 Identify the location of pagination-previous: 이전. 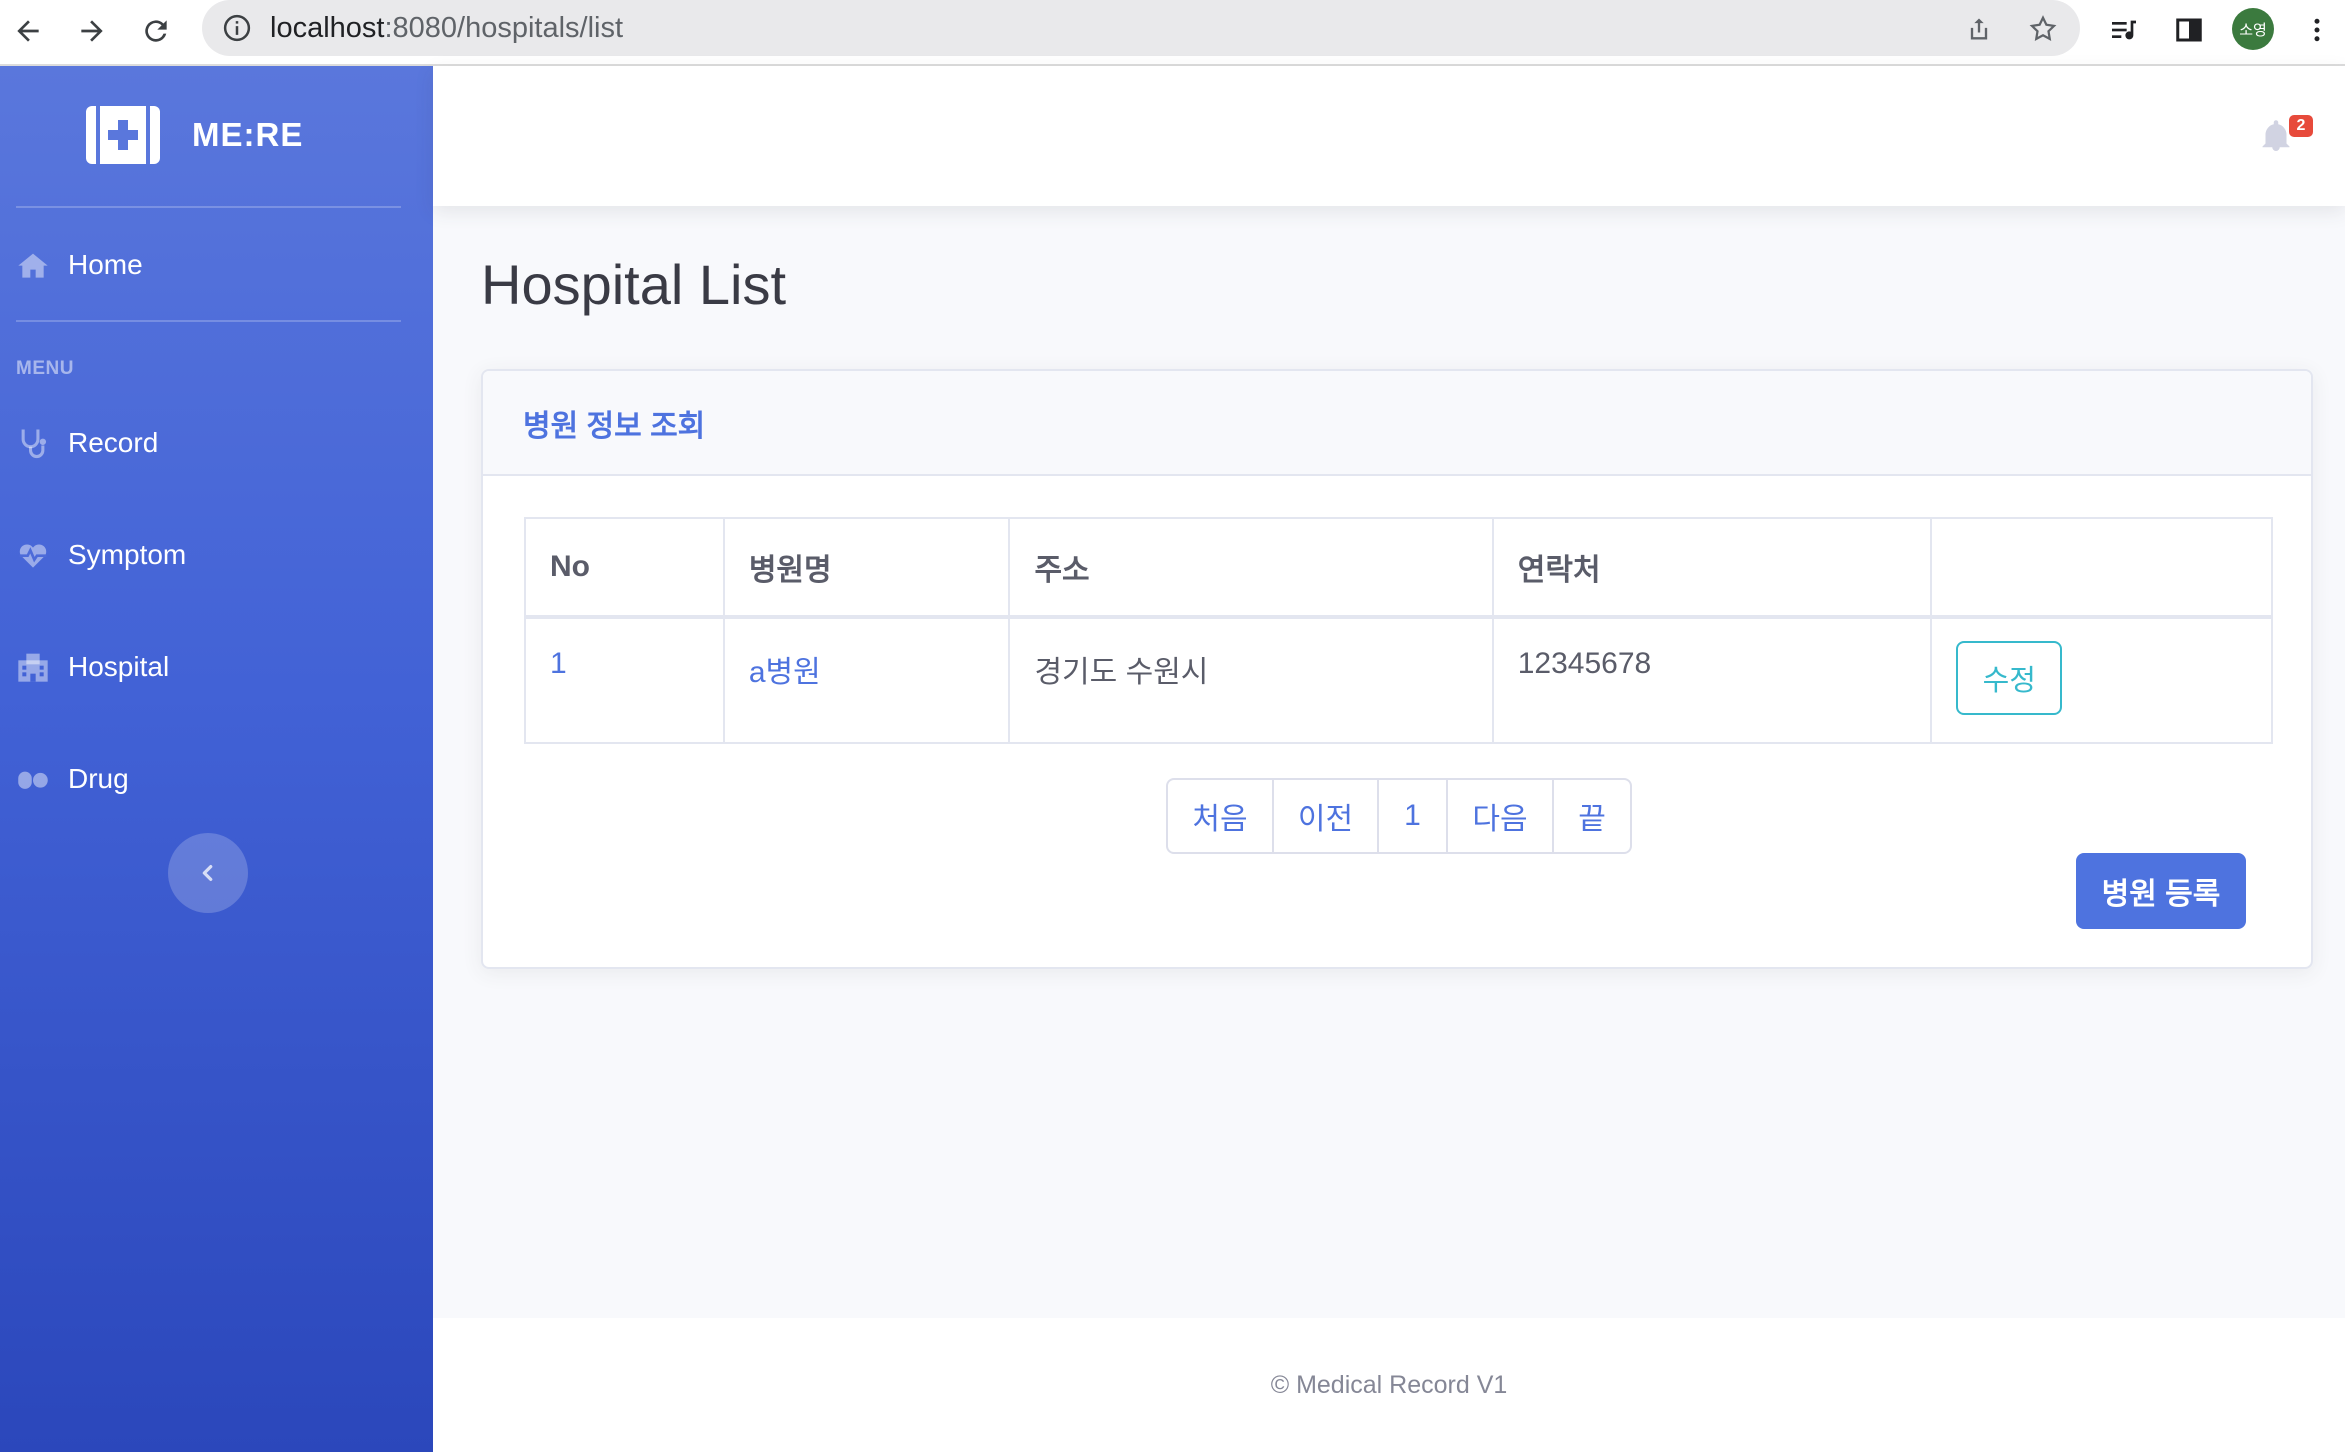
(1326, 816).